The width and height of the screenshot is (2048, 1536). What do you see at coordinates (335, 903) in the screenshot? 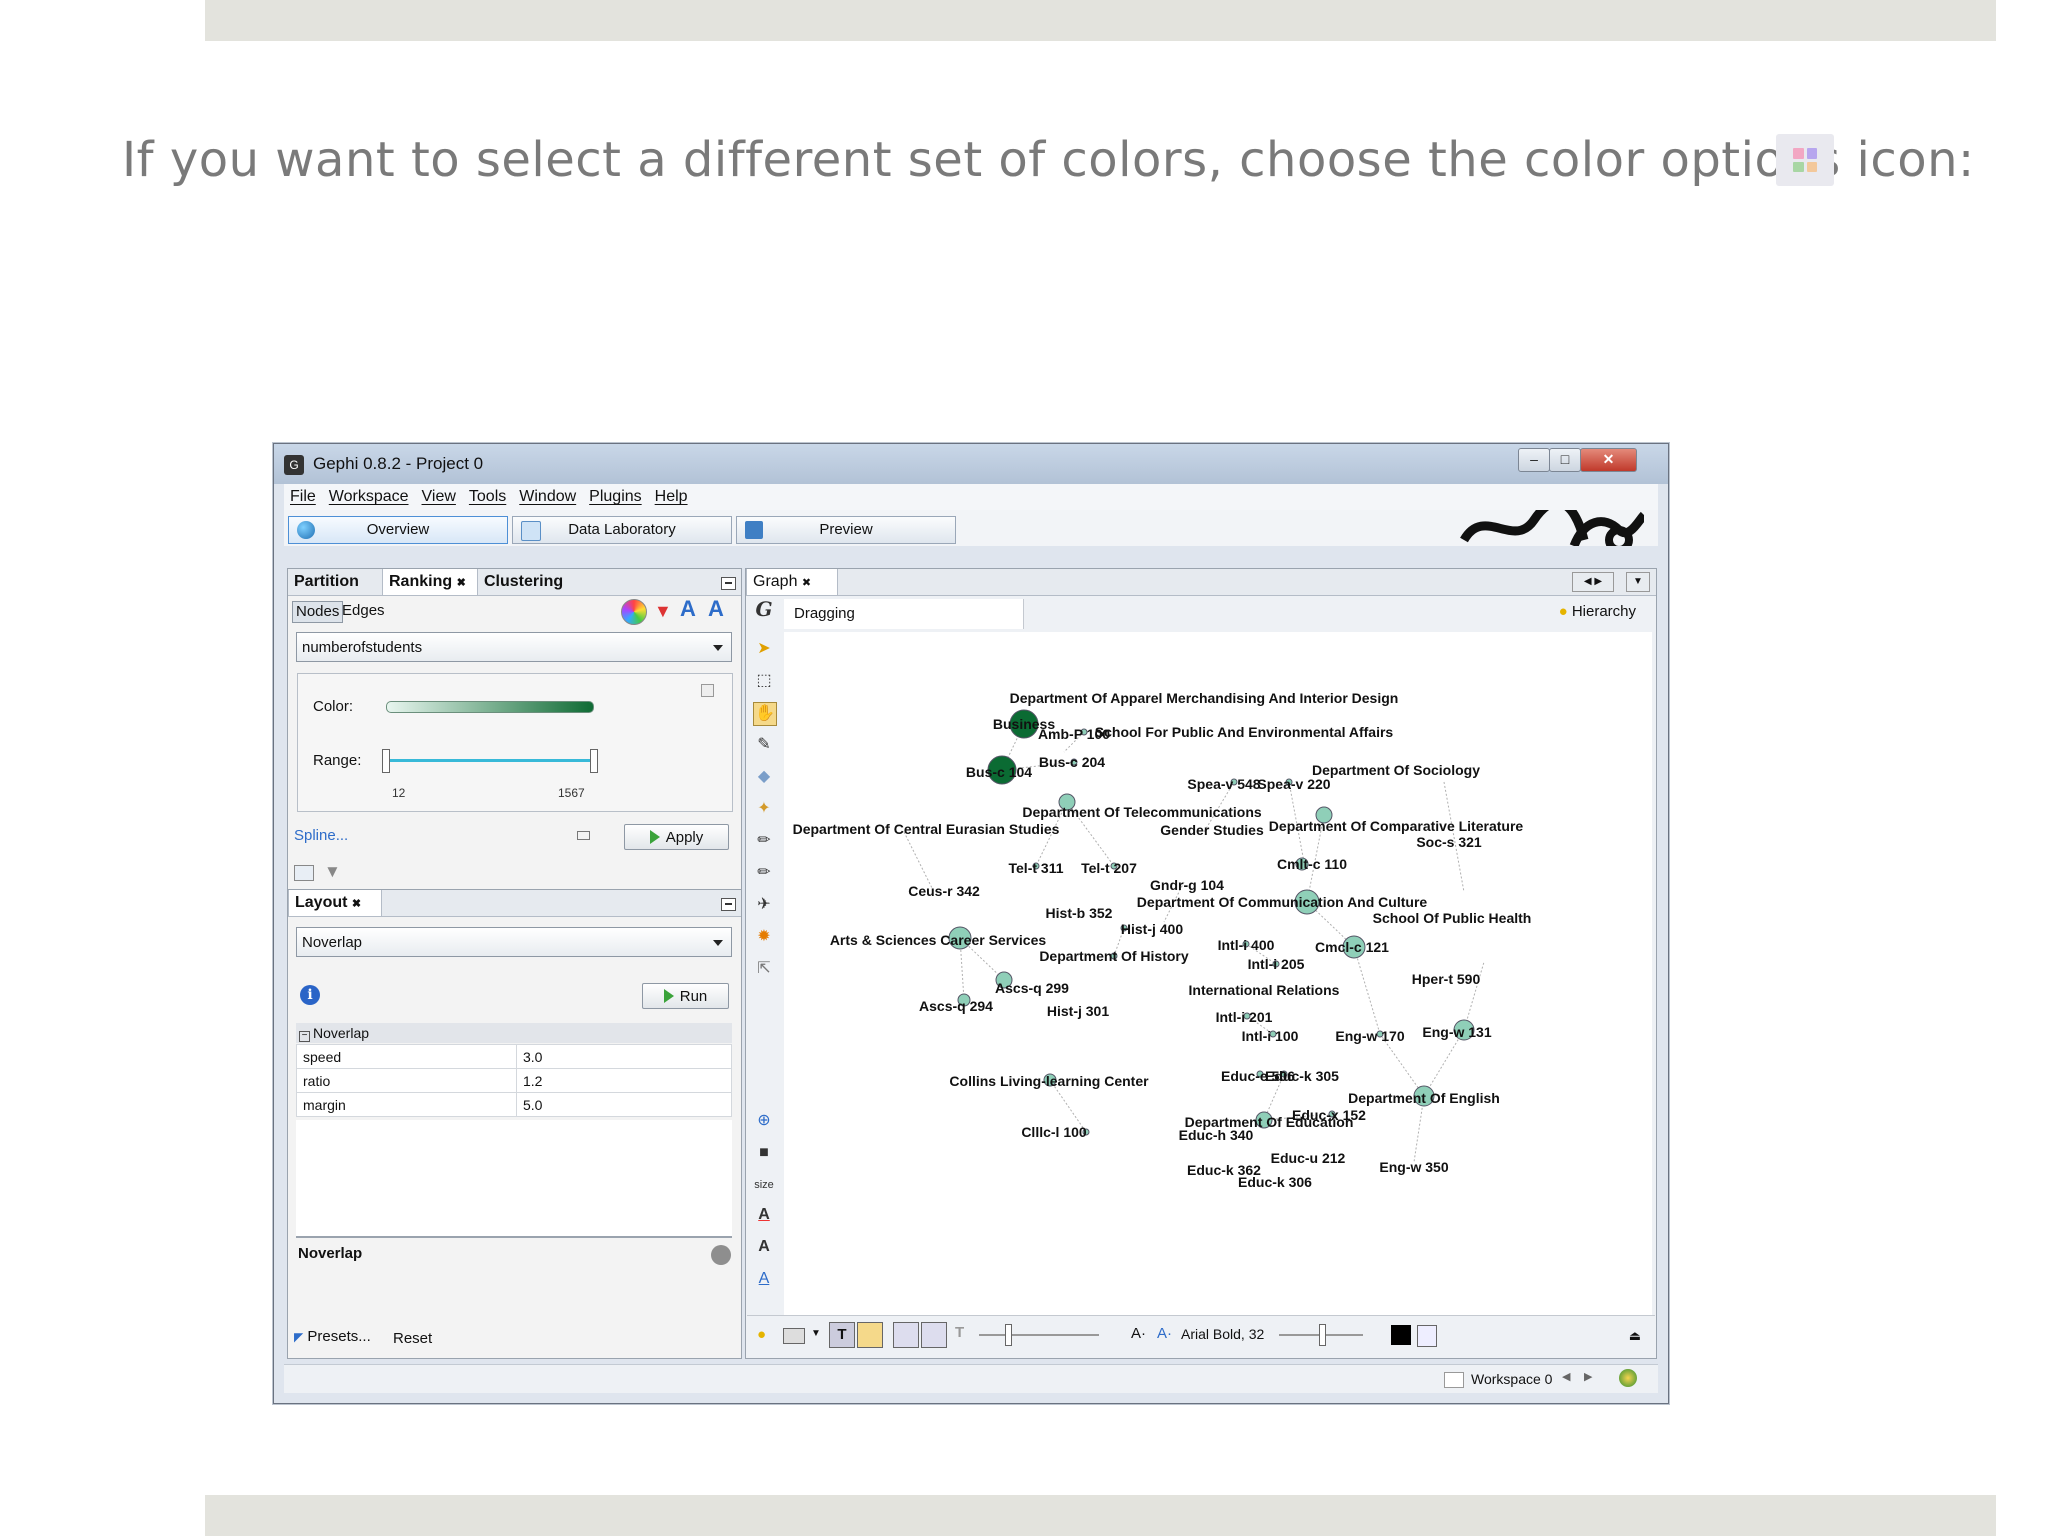
I see `tab-layout: Layout ✖` at bounding box center [335, 903].